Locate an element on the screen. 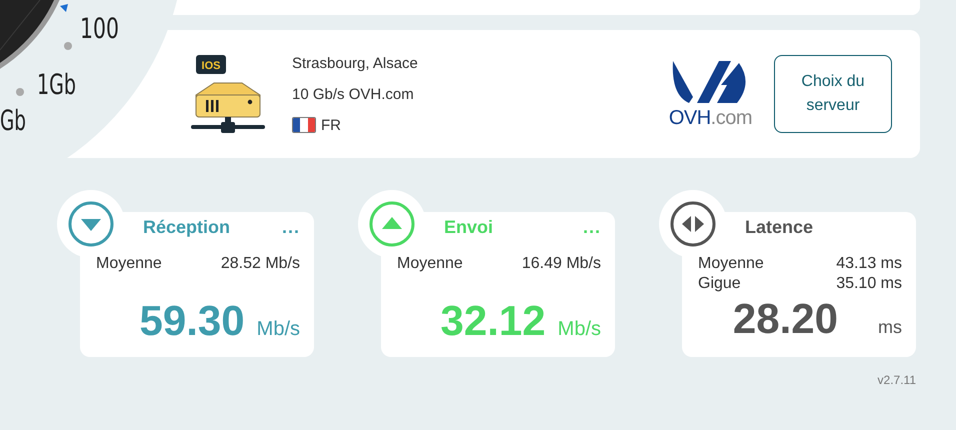 The height and width of the screenshot is (430, 956). stat-value: 43.13 ms is located at coordinates (869, 264).